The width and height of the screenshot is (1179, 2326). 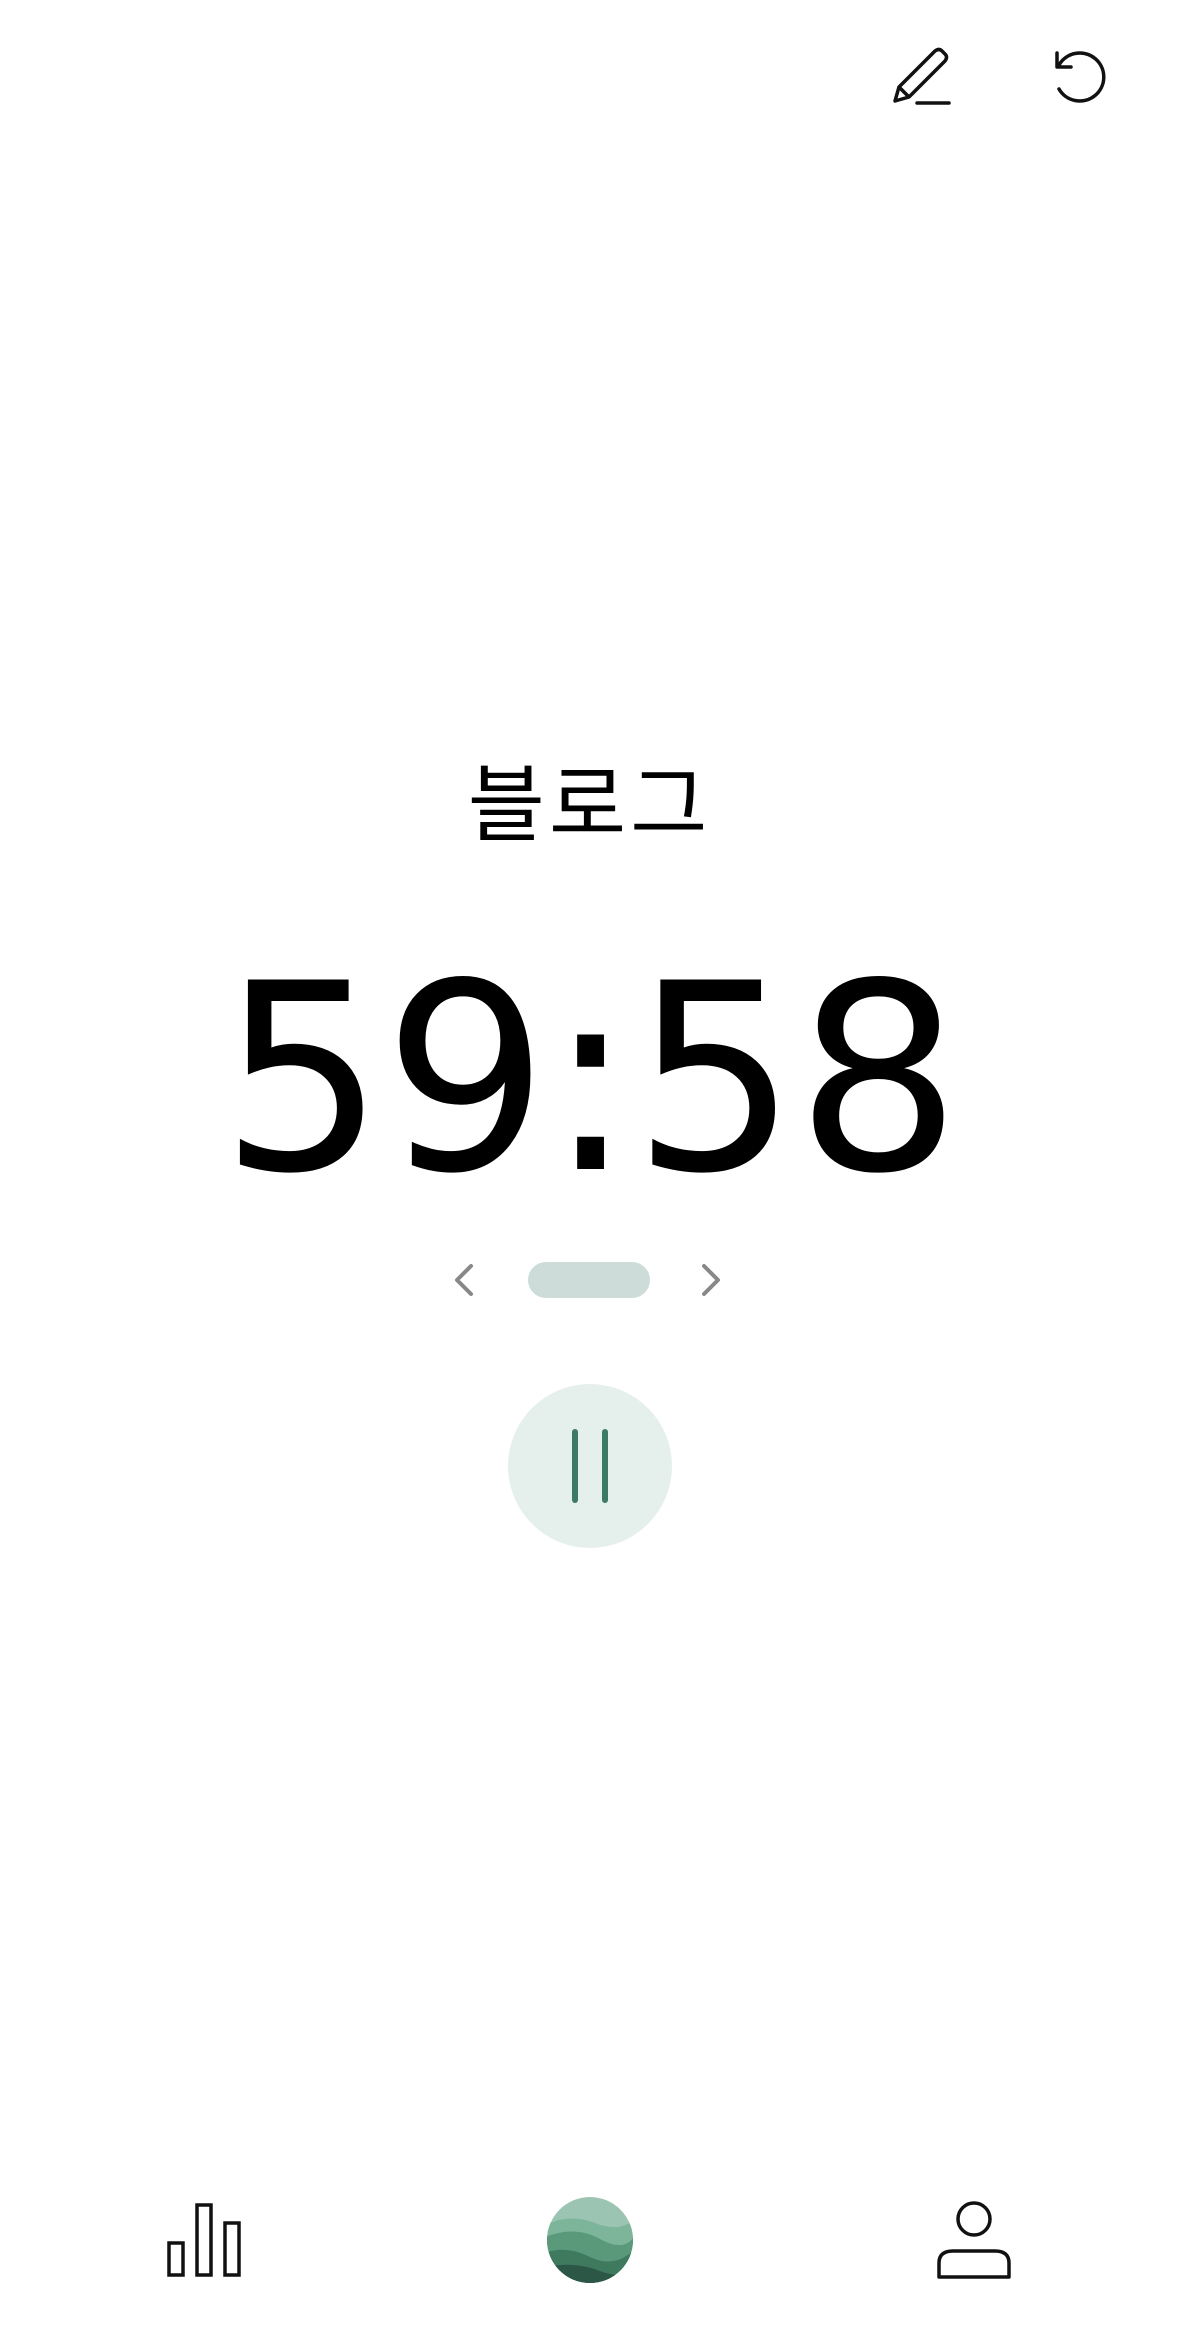 I want to click on reset-button, so click(x=1080, y=78).